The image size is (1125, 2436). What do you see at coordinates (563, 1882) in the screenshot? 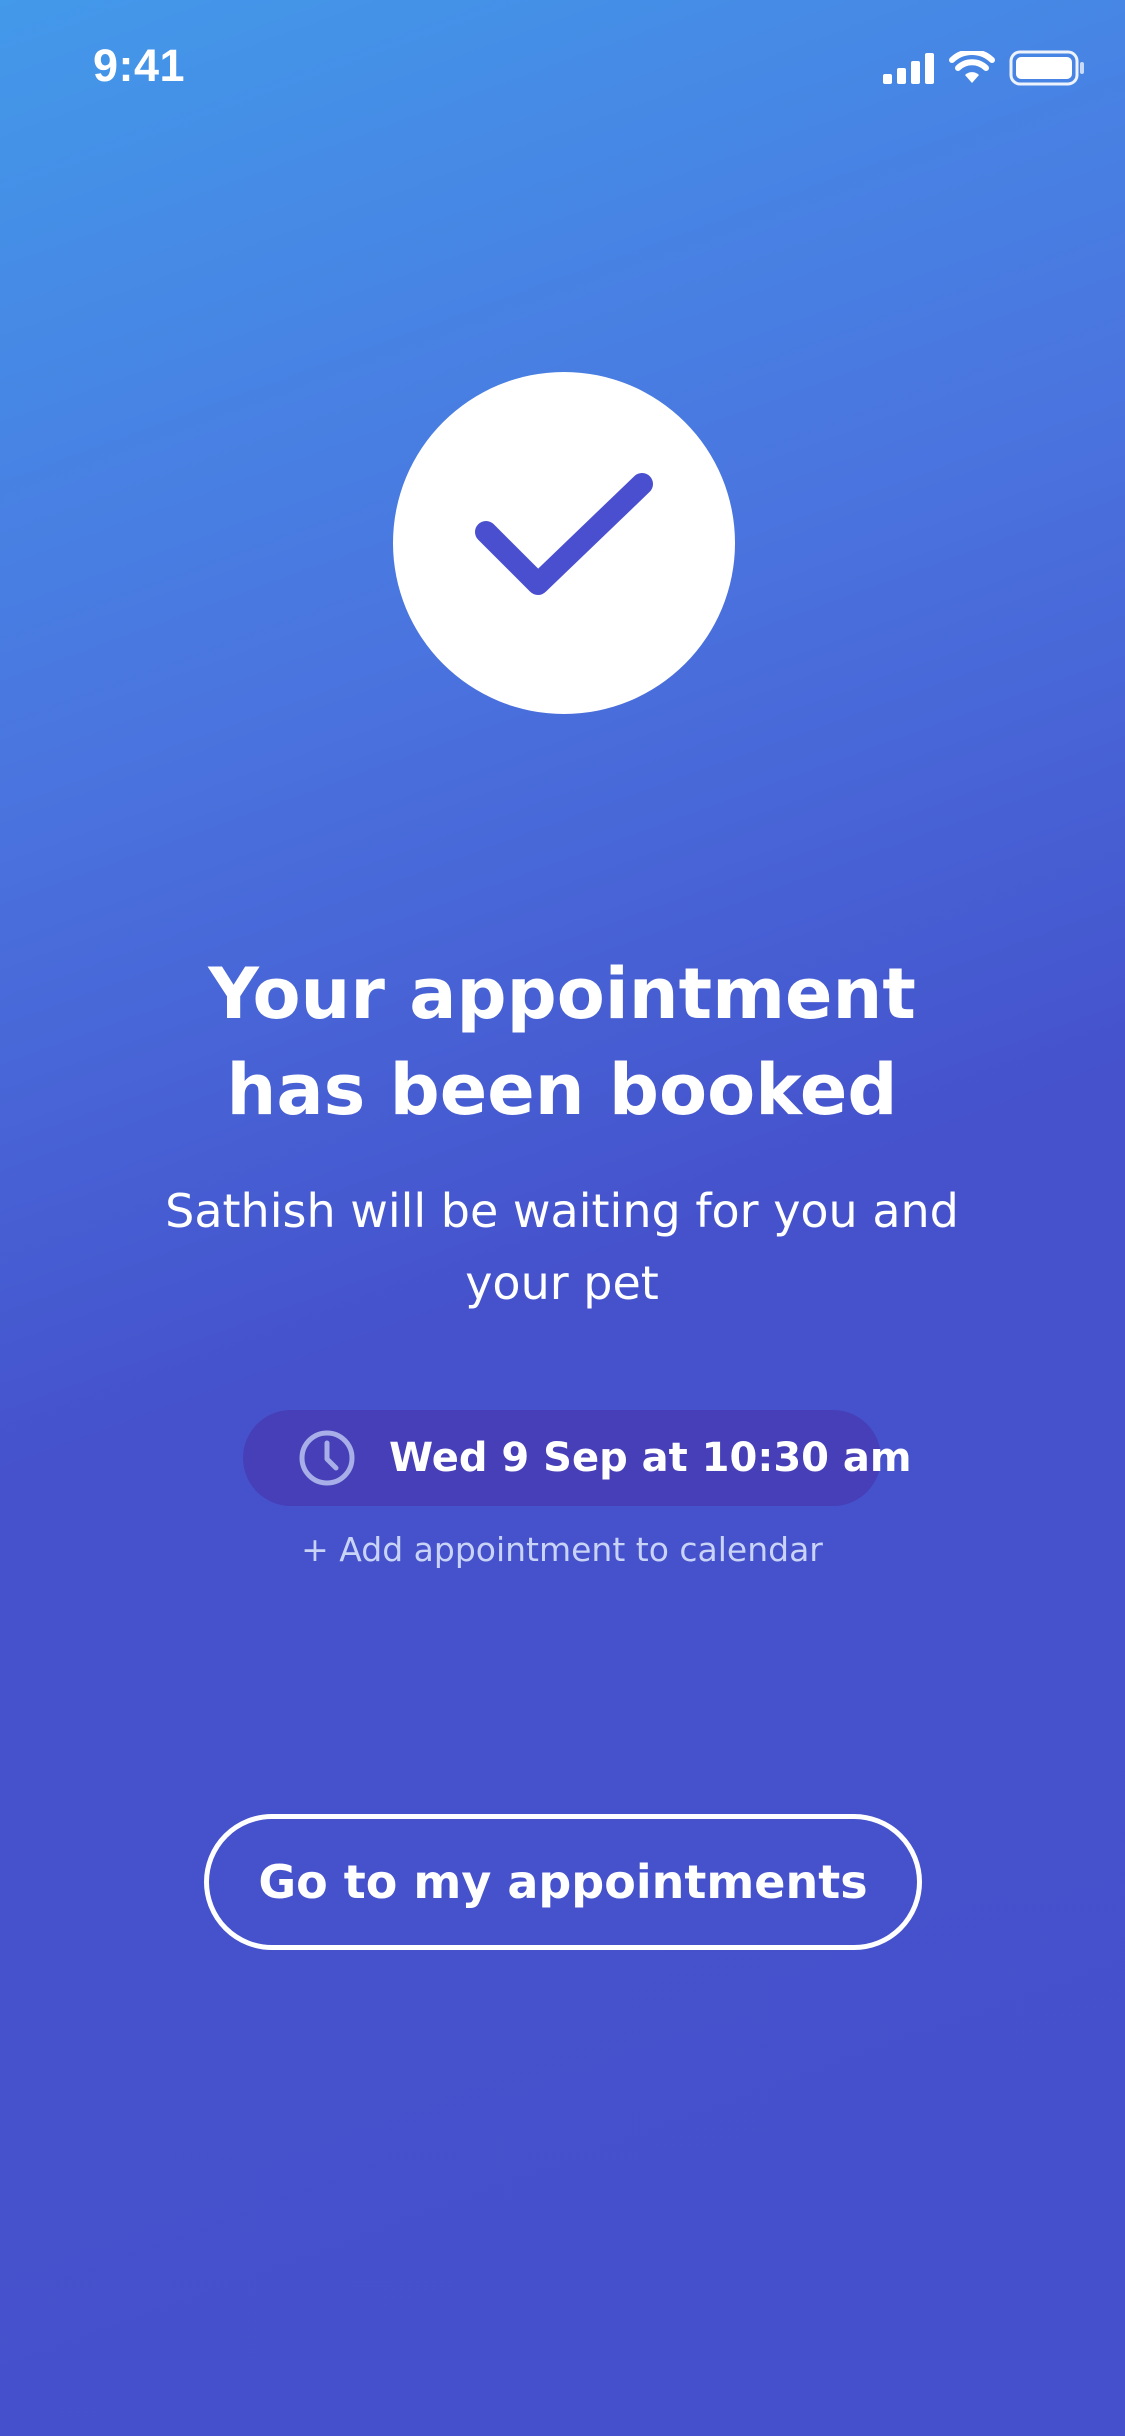
I see `go-to-appointments-button: Go to my appointments` at bounding box center [563, 1882].